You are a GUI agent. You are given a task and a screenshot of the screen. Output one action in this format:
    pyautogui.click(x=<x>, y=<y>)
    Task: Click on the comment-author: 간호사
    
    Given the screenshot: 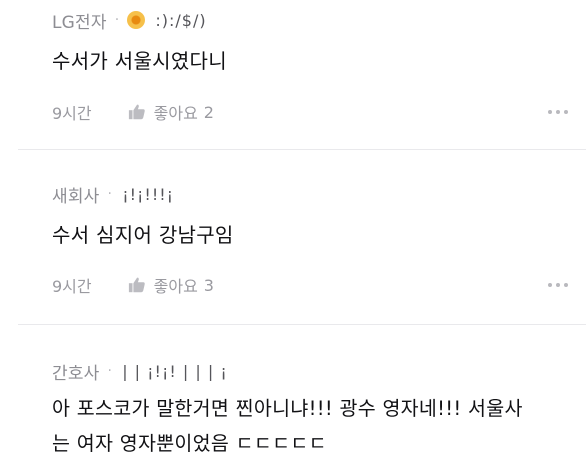 What is the action you would take?
    pyautogui.click(x=76, y=371)
    